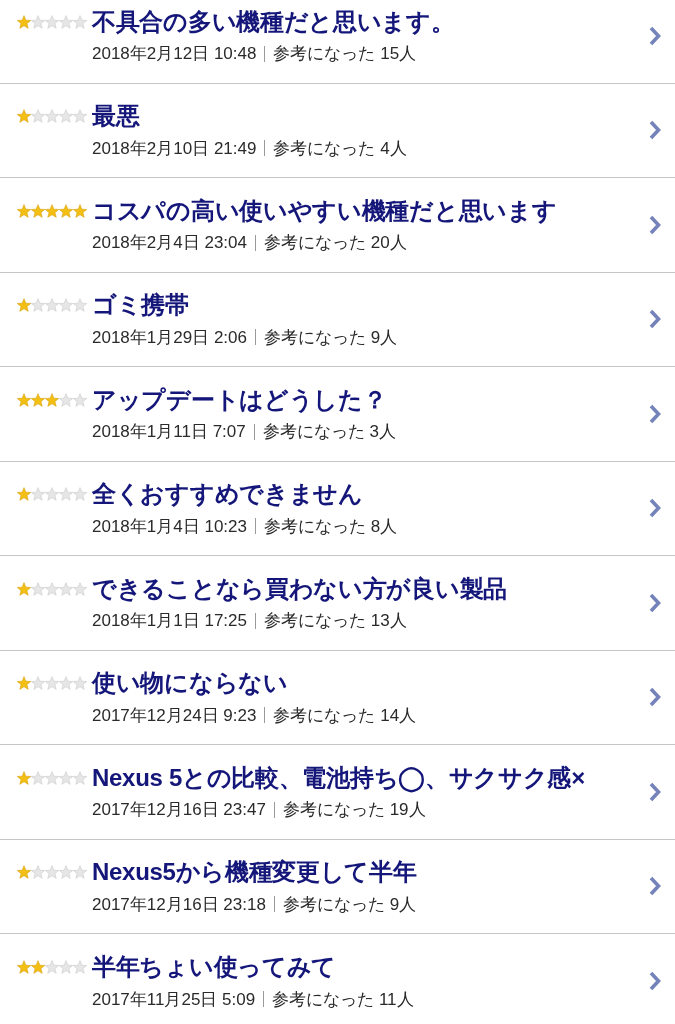 This screenshot has height=1024, width=675. What do you see at coordinates (214, 967) in the screenshot?
I see `review-title: 半年ちょい使ってみて` at bounding box center [214, 967].